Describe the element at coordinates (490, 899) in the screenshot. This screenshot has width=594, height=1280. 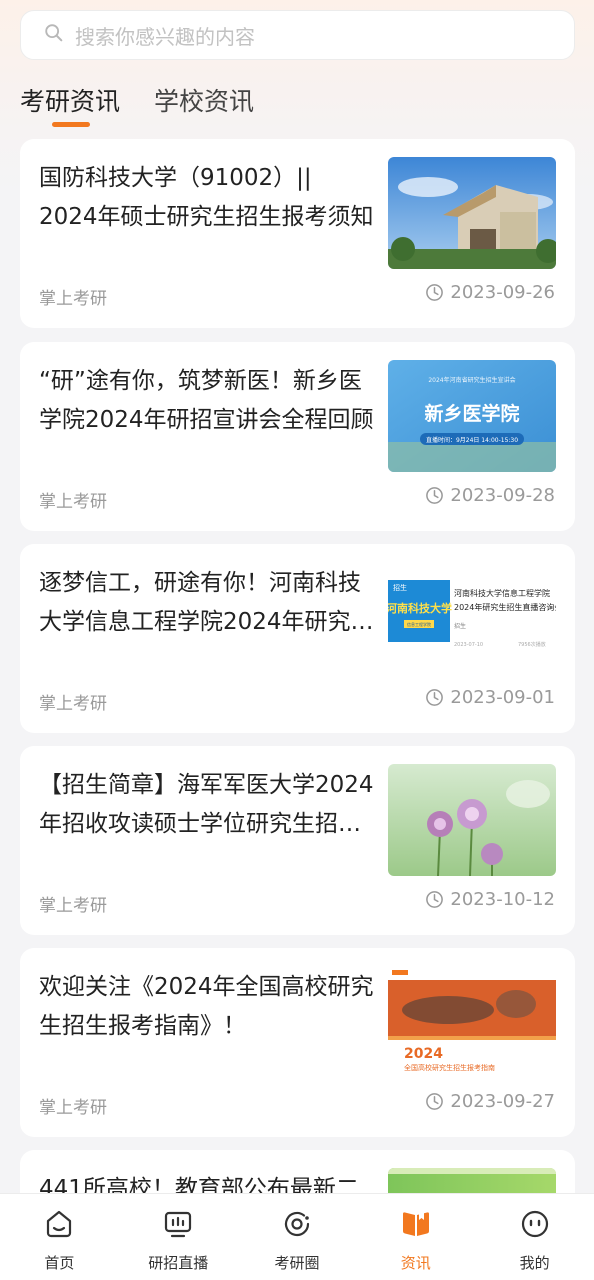
I see `article-date: 2023-10-12` at that location.